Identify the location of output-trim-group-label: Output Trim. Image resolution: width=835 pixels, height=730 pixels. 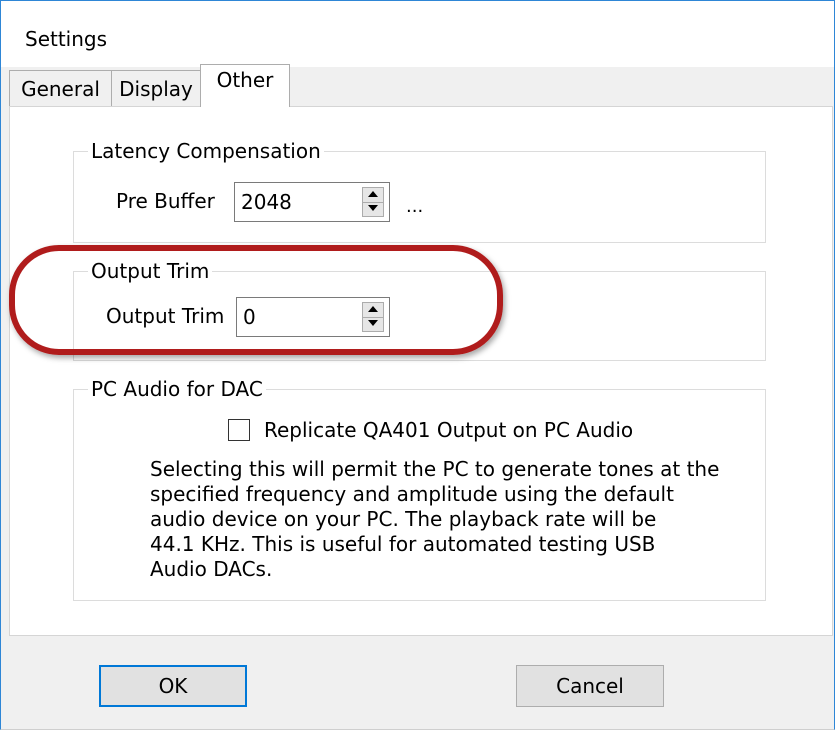
(150, 271).